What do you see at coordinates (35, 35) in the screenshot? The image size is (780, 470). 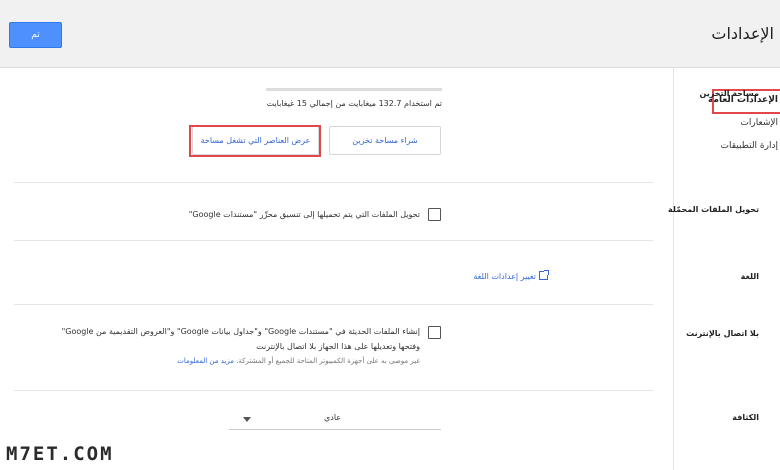 I see `done-button: تم` at bounding box center [35, 35].